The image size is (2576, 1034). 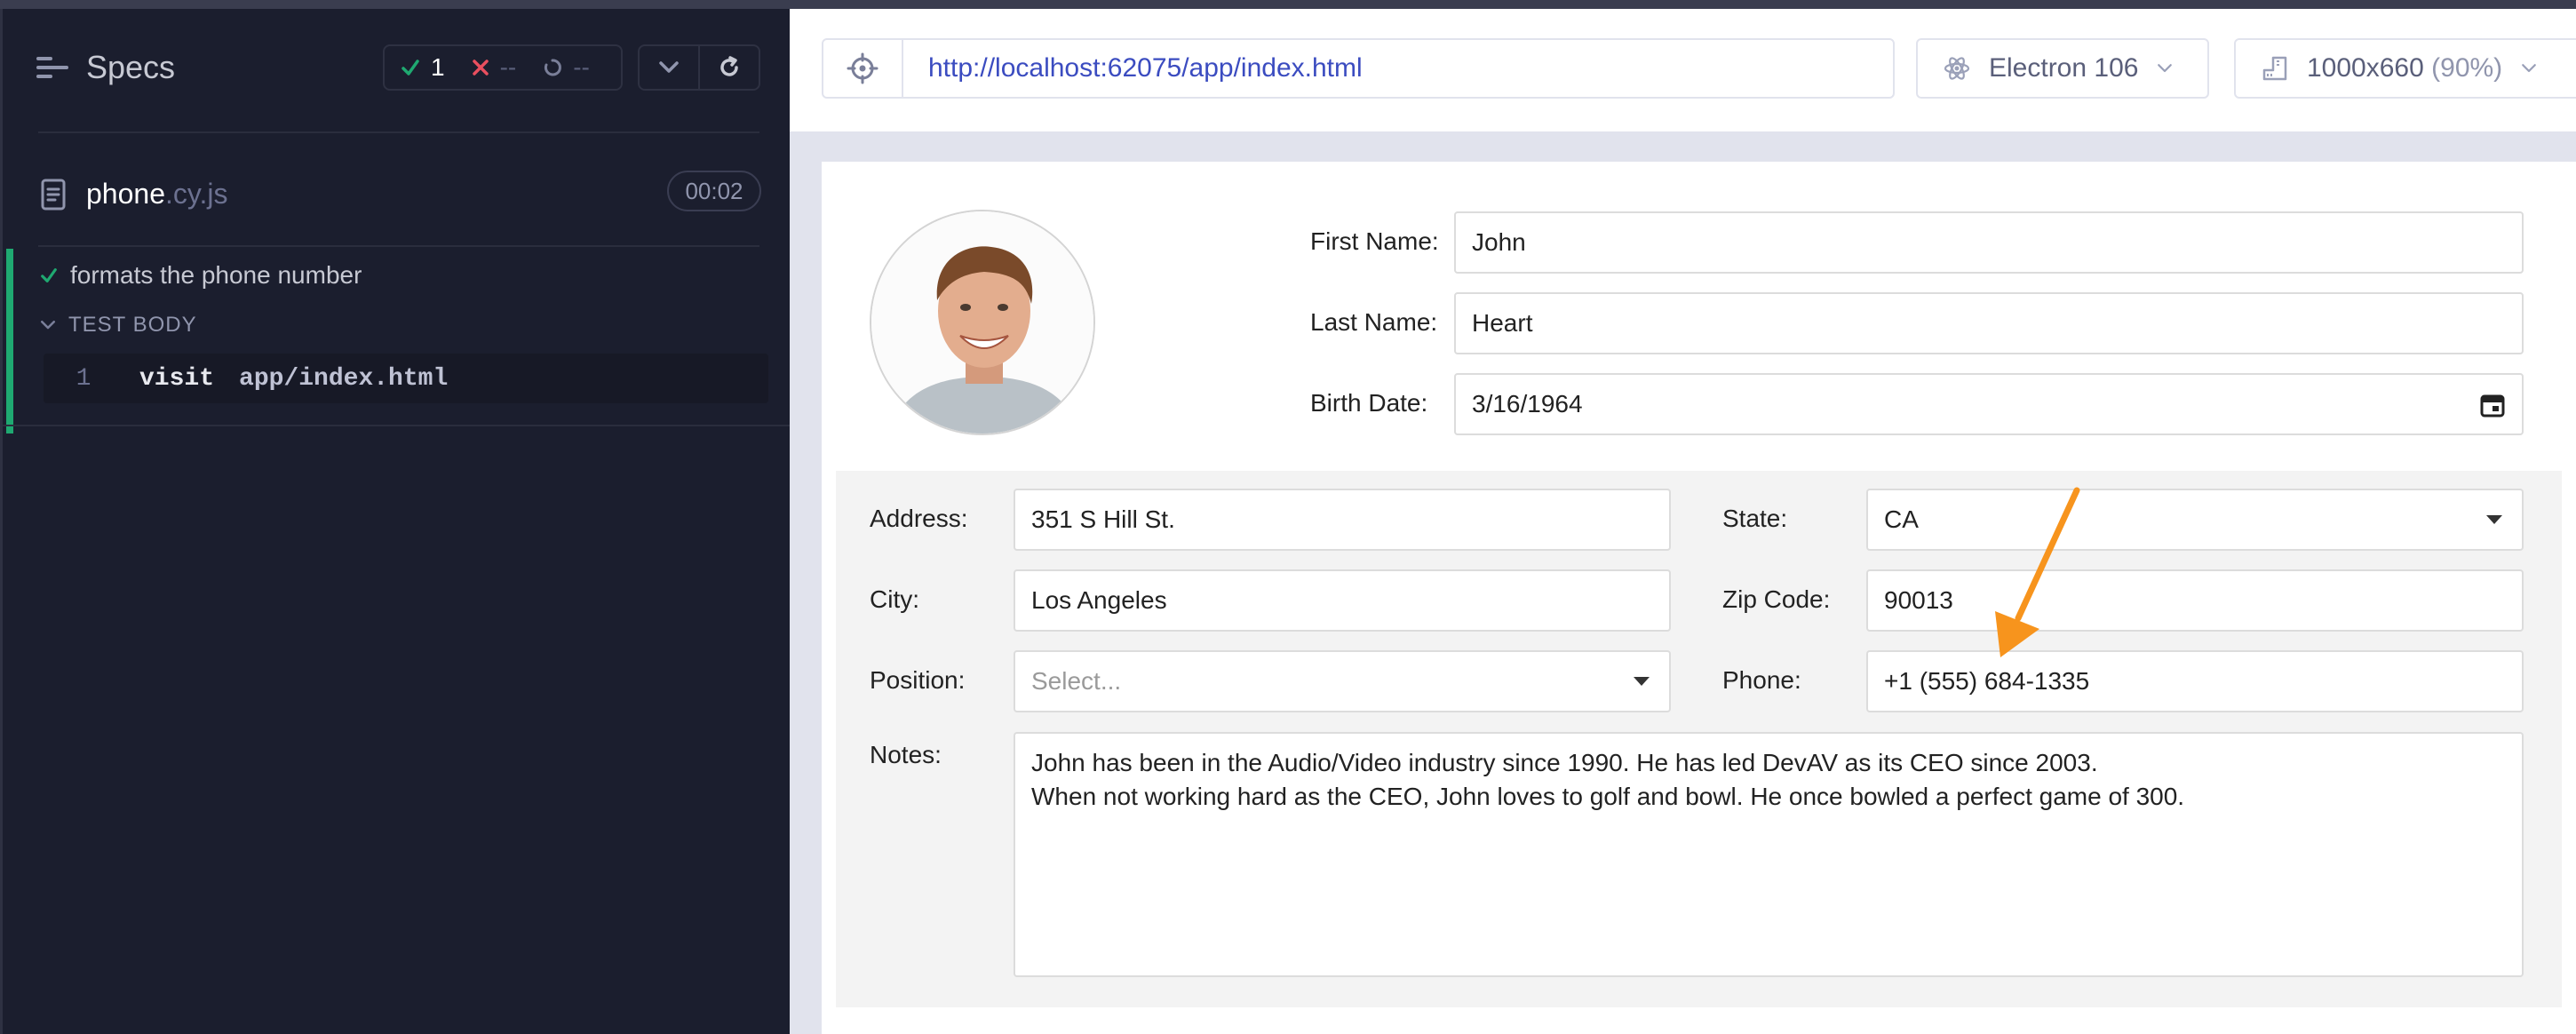 I want to click on position-label: Position:, so click(x=918, y=680).